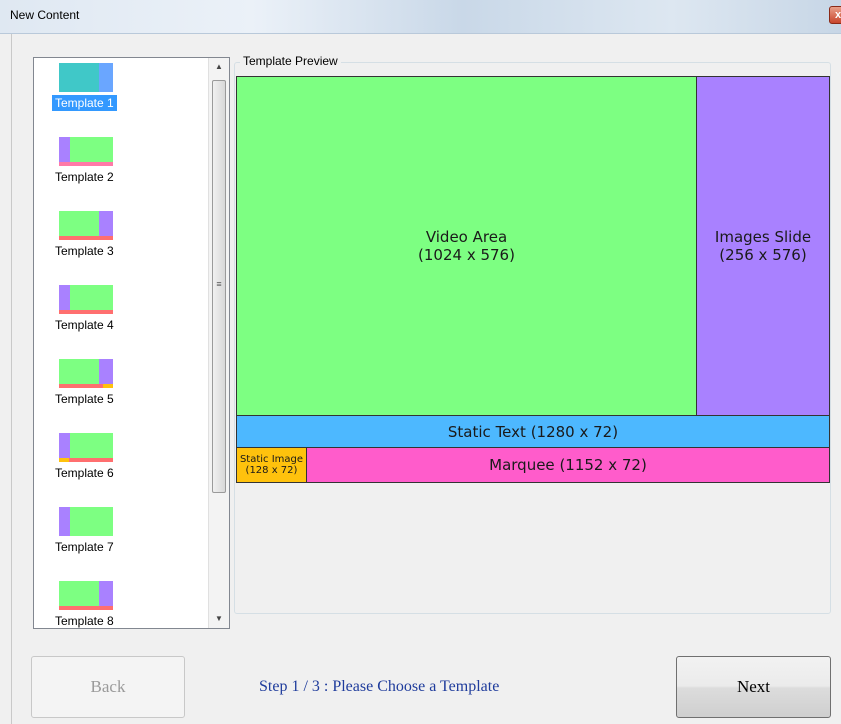  I want to click on list-item-template-8: Template 8, so click(122, 603).